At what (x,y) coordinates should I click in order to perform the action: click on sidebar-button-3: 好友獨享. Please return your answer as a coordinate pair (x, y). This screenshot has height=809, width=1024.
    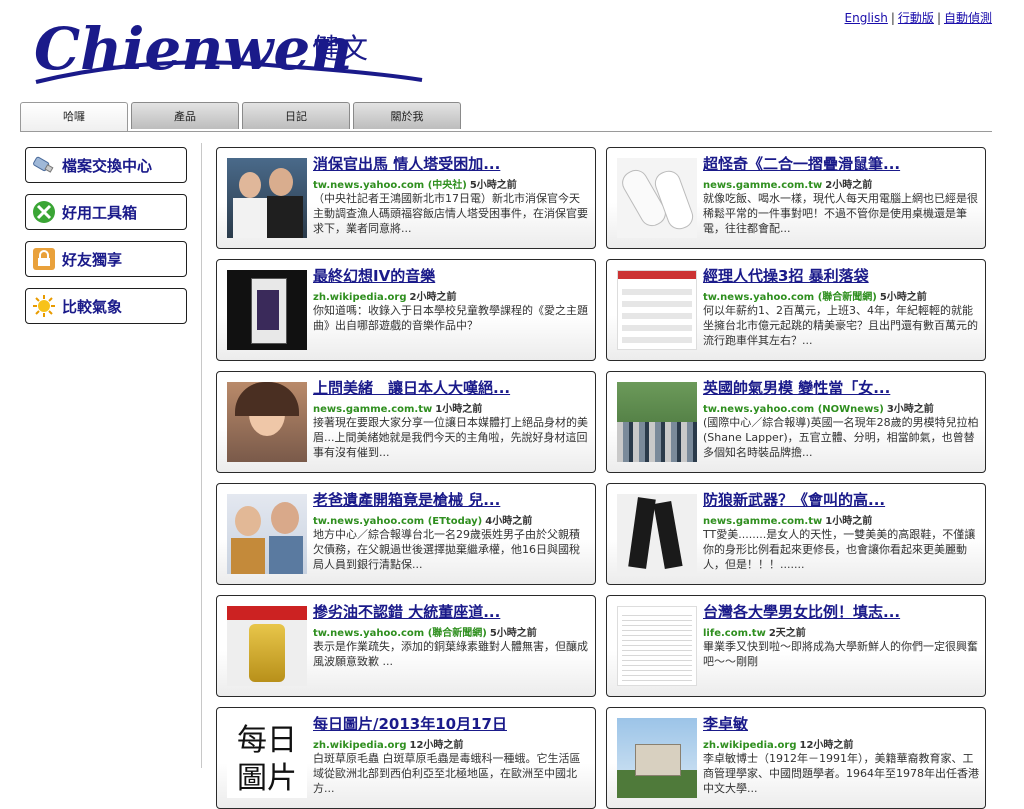
    Looking at the image, I should click on (106, 259).